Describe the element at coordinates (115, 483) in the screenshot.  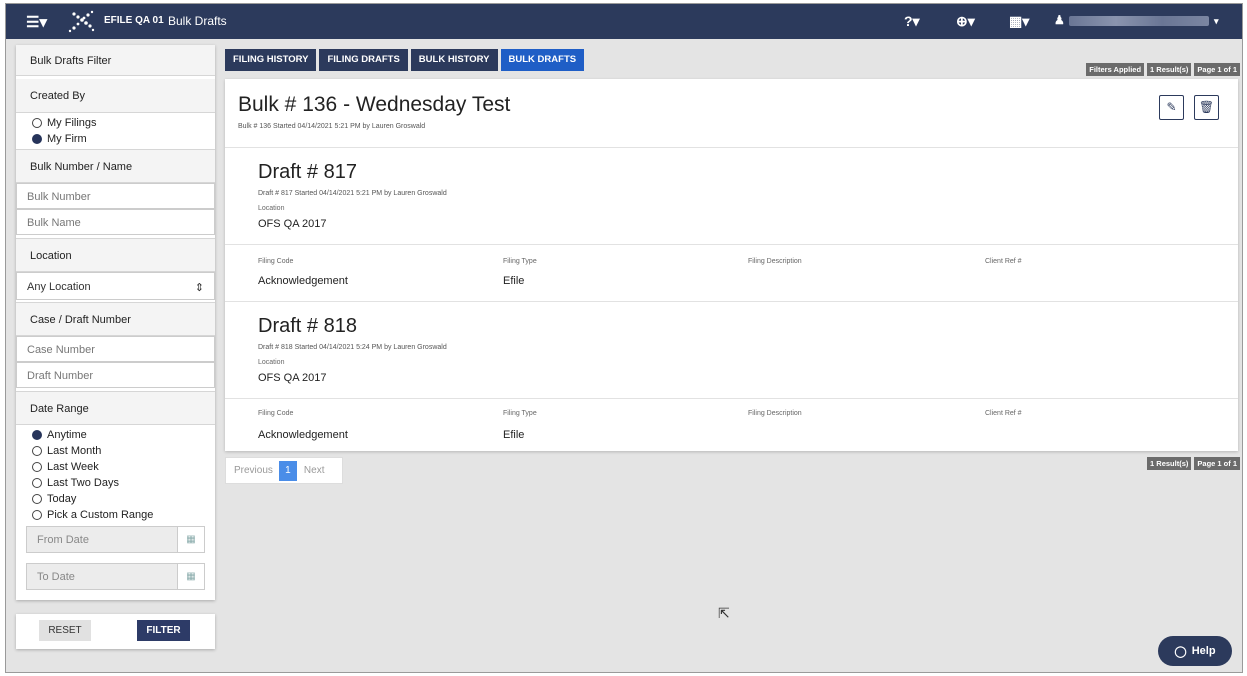
I see `radio-last-two-days: Last Two Days` at that location.